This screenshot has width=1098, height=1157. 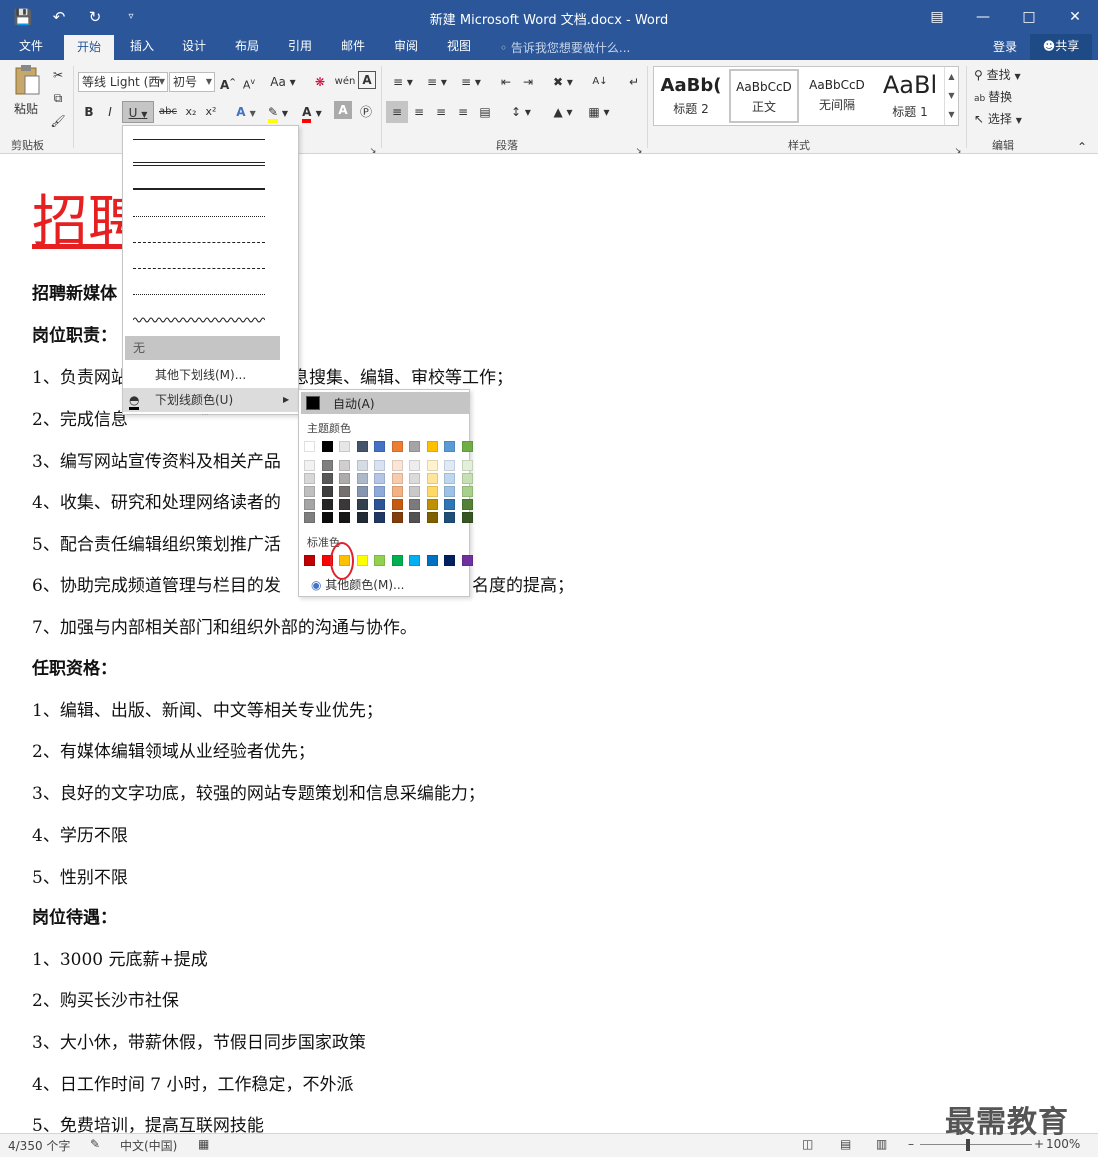 I want to click on tab-references: 引用, so click(x=300, y=47).